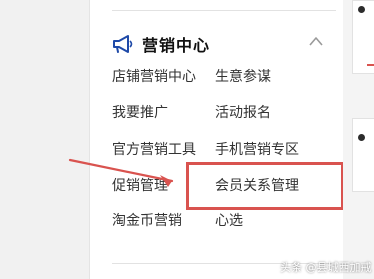  Describe the element at coordinates (121, 172) in the screenshot. I see `arrow-annotation` at that location.